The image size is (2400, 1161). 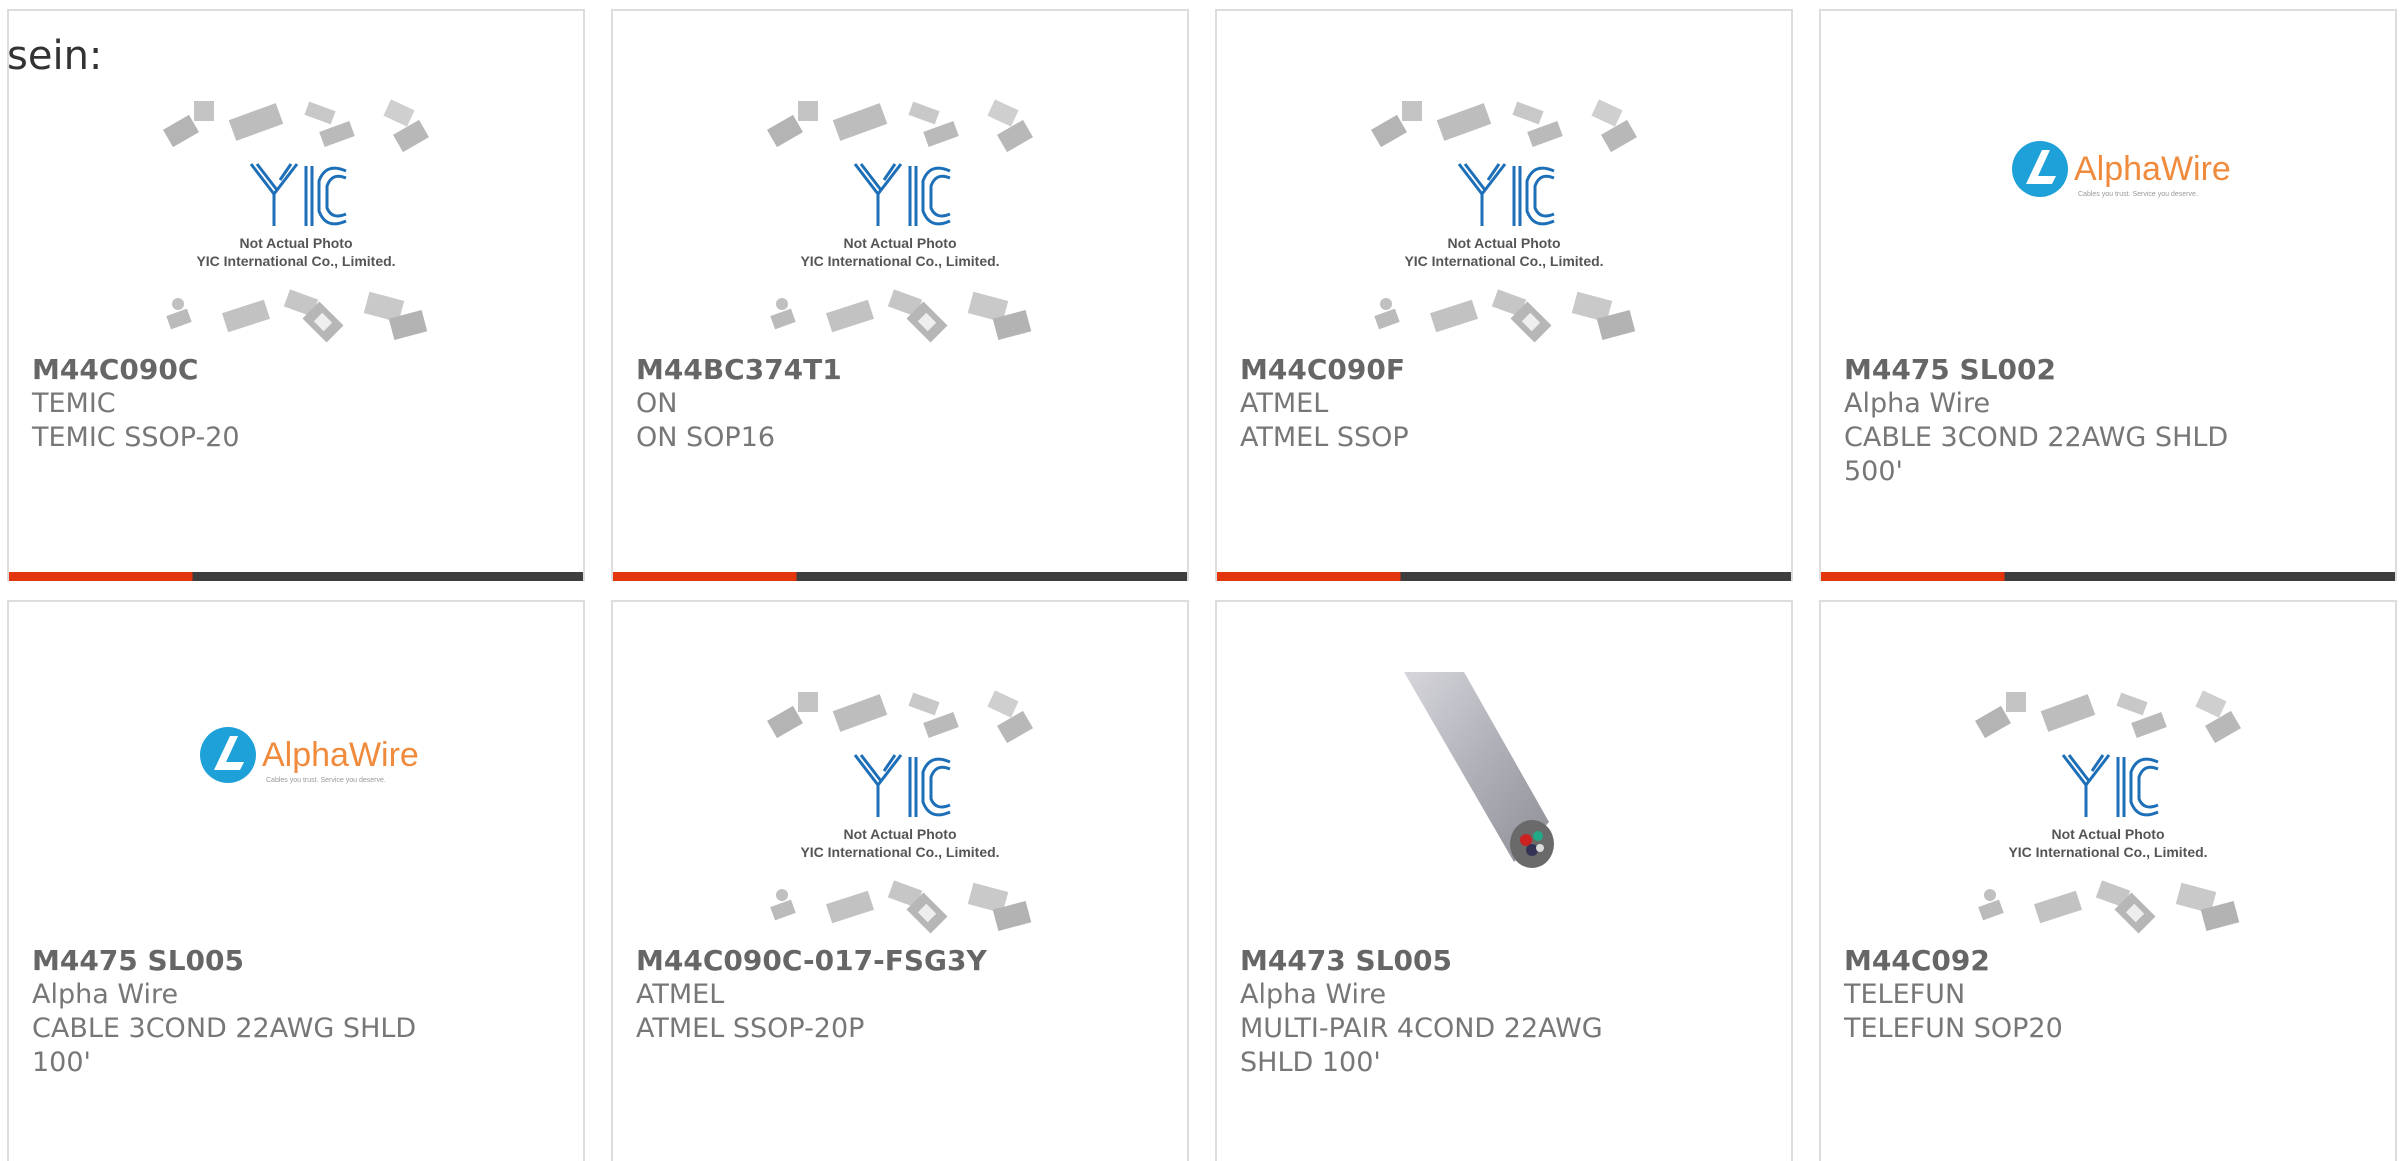 What do you see at coordinates (1505, 370) in the screenshot?
I see `product-part-number: M44C090F` at bounding box center [1505, 370].